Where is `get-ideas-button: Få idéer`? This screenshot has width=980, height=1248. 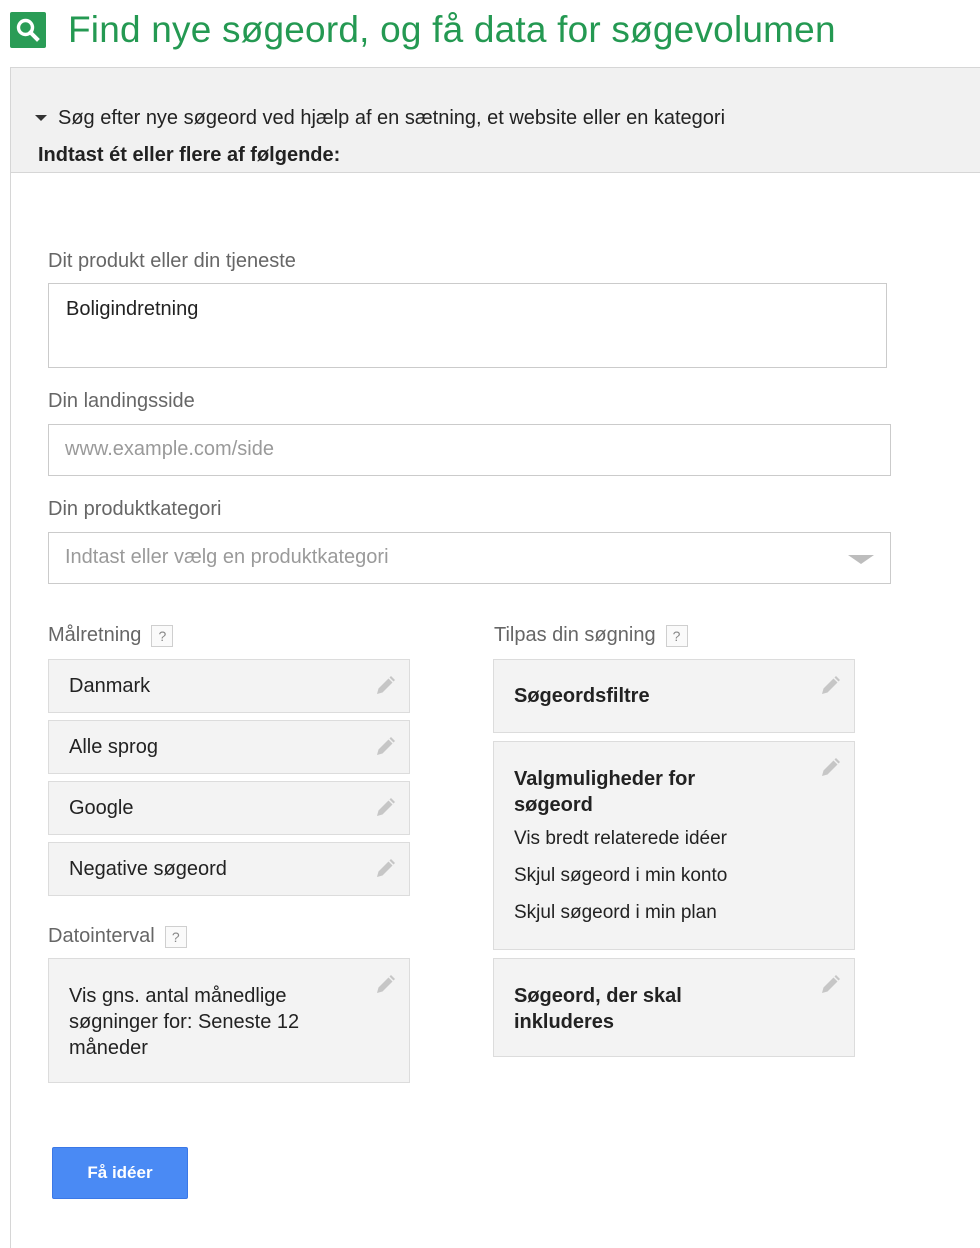
get-ideas-button: Få idéer is located at coordinates (120, 1173).